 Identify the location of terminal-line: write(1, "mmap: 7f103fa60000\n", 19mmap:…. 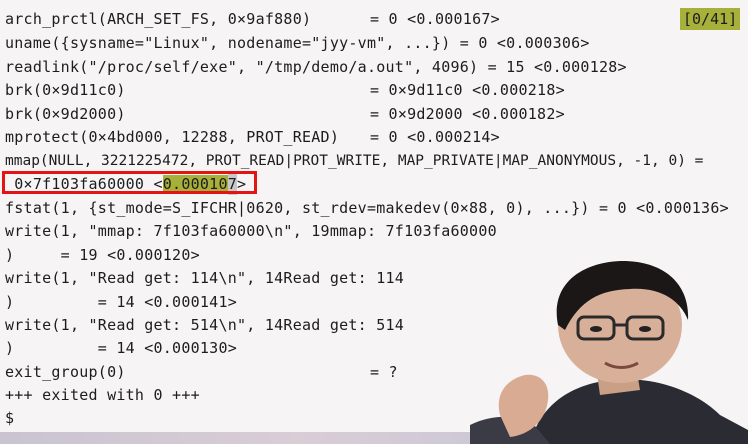
(251, 231).